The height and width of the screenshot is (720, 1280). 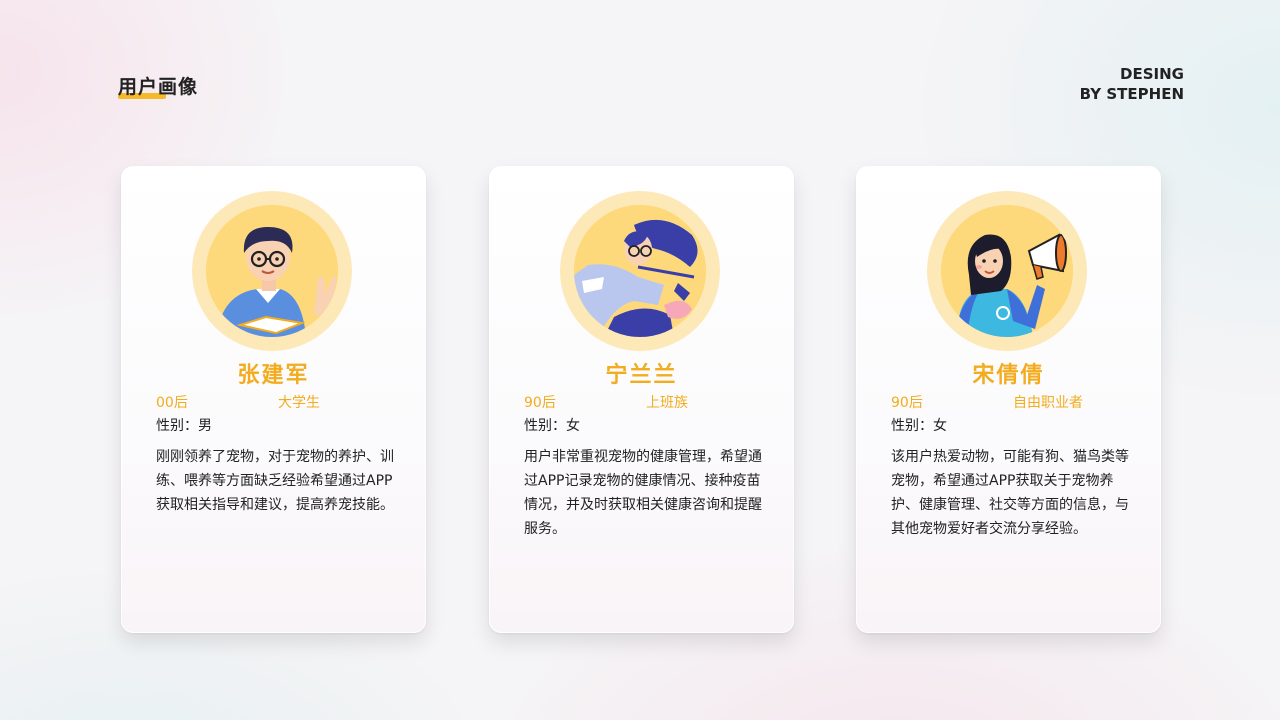 What do you see at coordinates (1132, 84) in the screenshot?
I see `author-credit: DESING BY STEPHEN` at bounding box center [1132, 84].